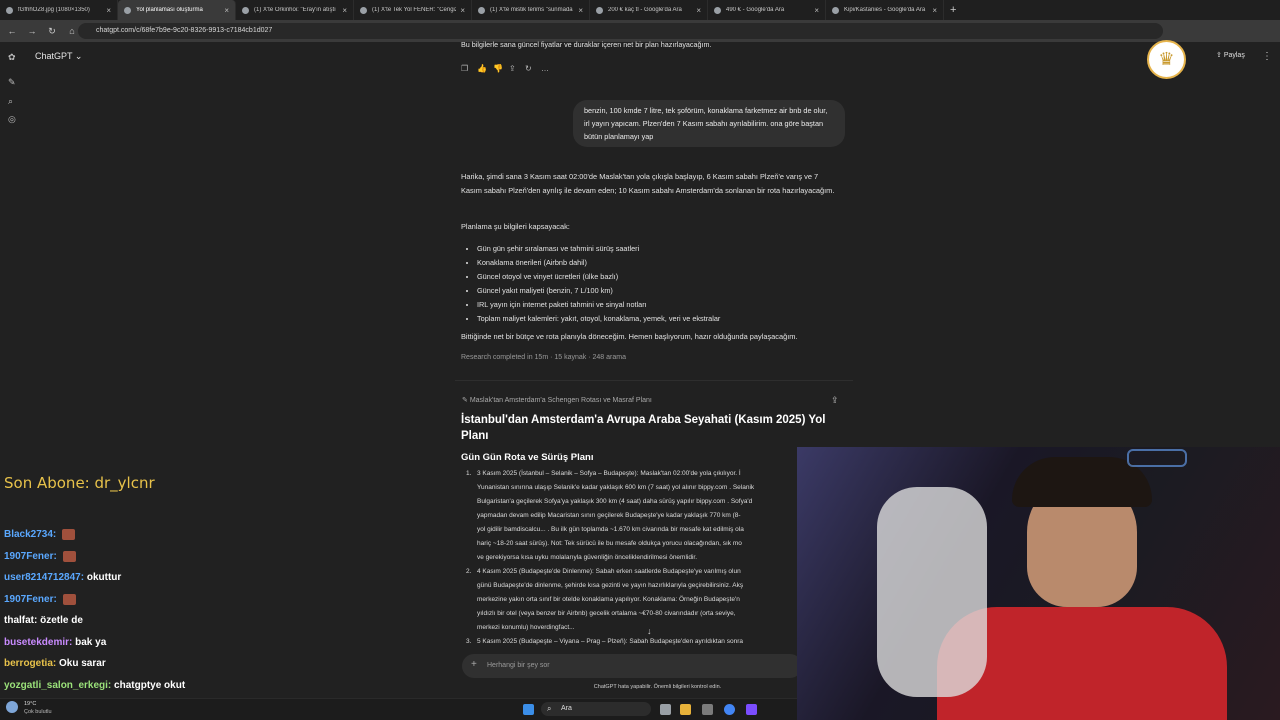  Describe the element at coordinates (1230, 55) in the screenshot. I see `share-button: ⇪ Paylaş` at that location.